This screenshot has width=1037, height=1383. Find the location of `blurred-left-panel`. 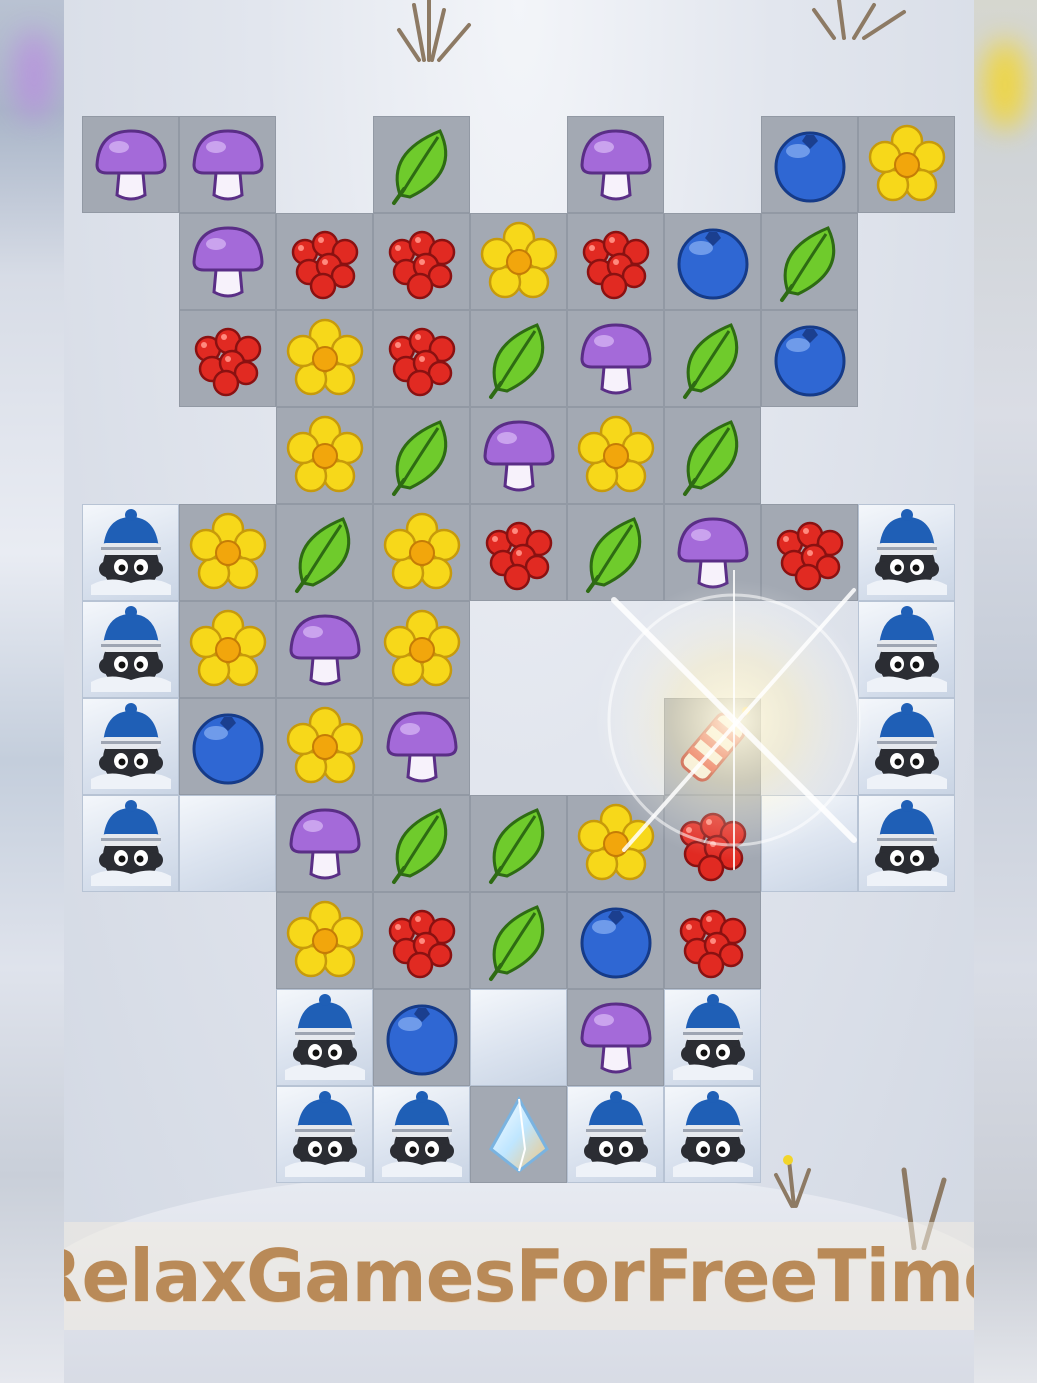

blurred-left-panel is located at coordinates (32, 691).